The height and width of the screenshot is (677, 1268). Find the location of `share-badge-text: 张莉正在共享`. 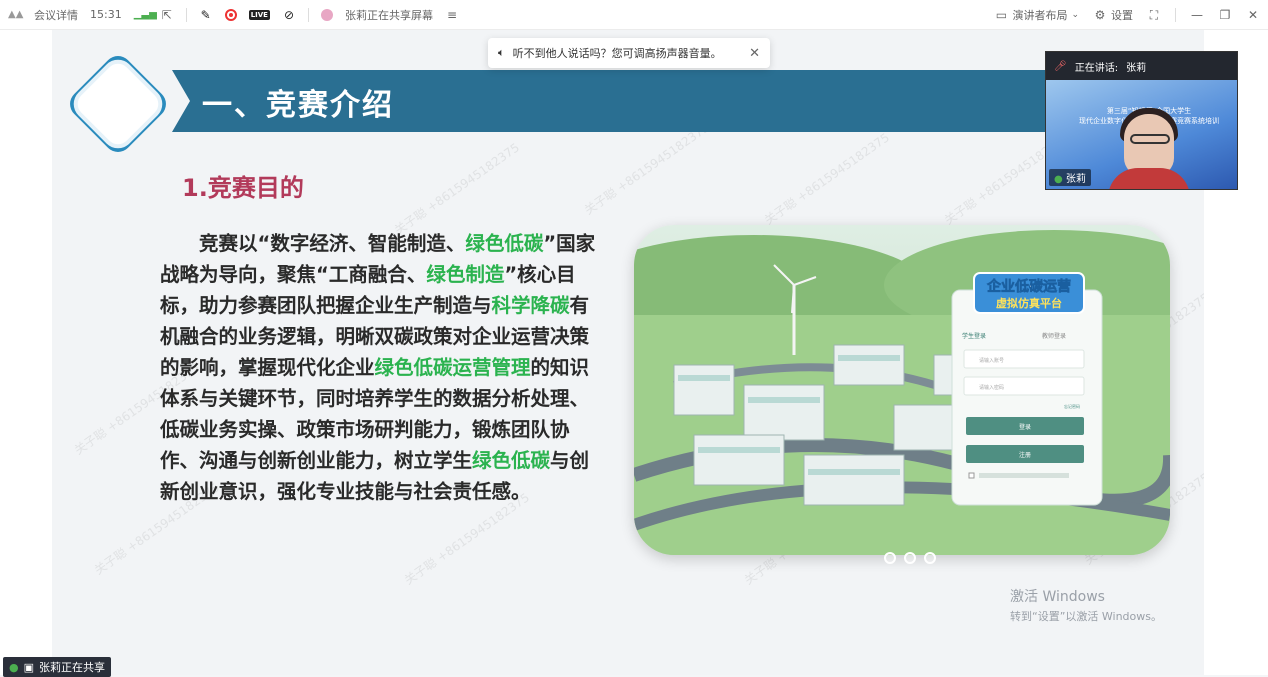

share-badge-text: 张莉正在共享 is located at coordinates (72, 667).